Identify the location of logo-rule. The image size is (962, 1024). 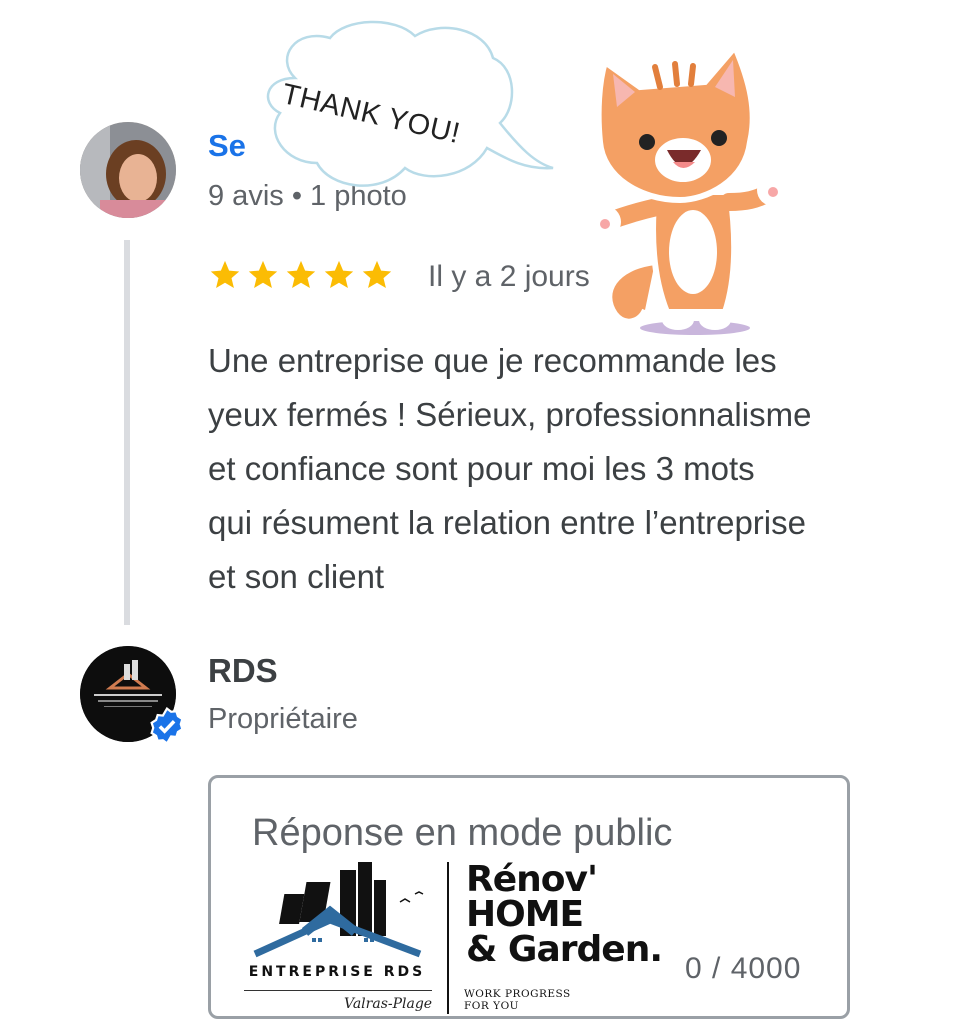
(338, 990).